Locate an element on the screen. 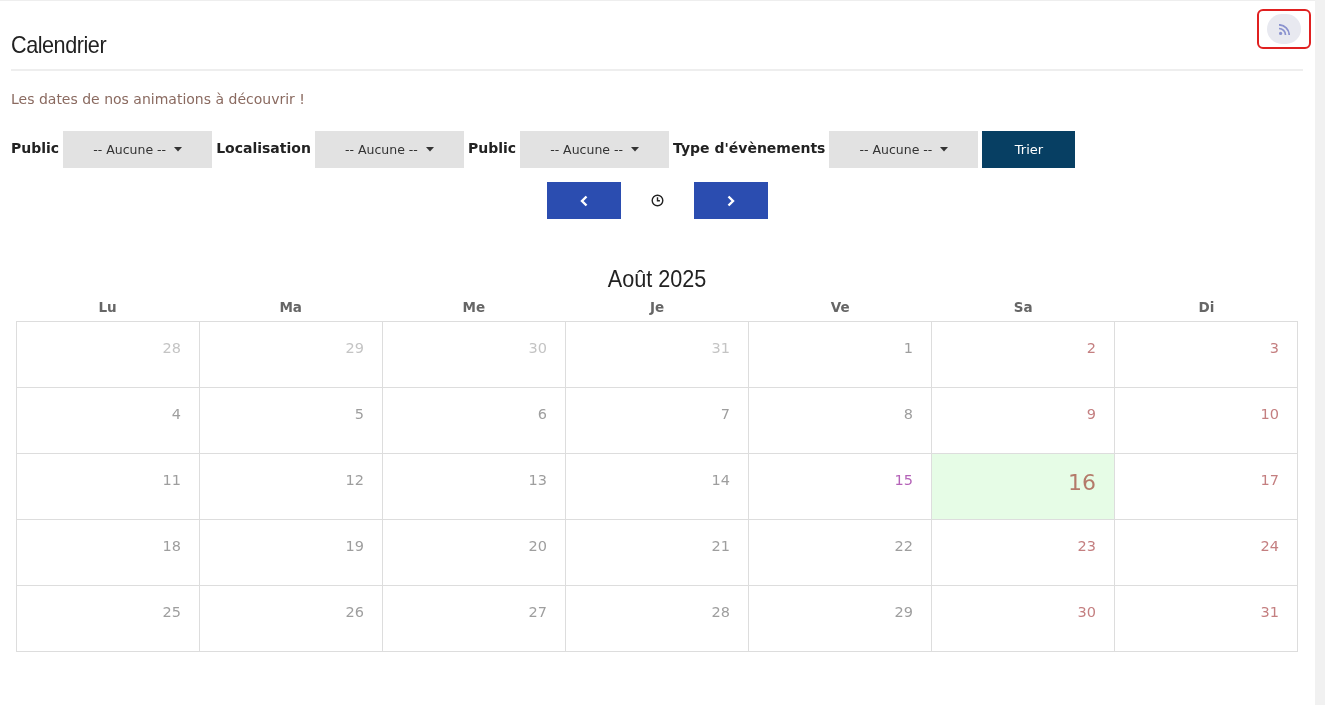 The height and width of the screenshot is (705, 1325). day-number: 17 is located at coordinates (1269, 480).